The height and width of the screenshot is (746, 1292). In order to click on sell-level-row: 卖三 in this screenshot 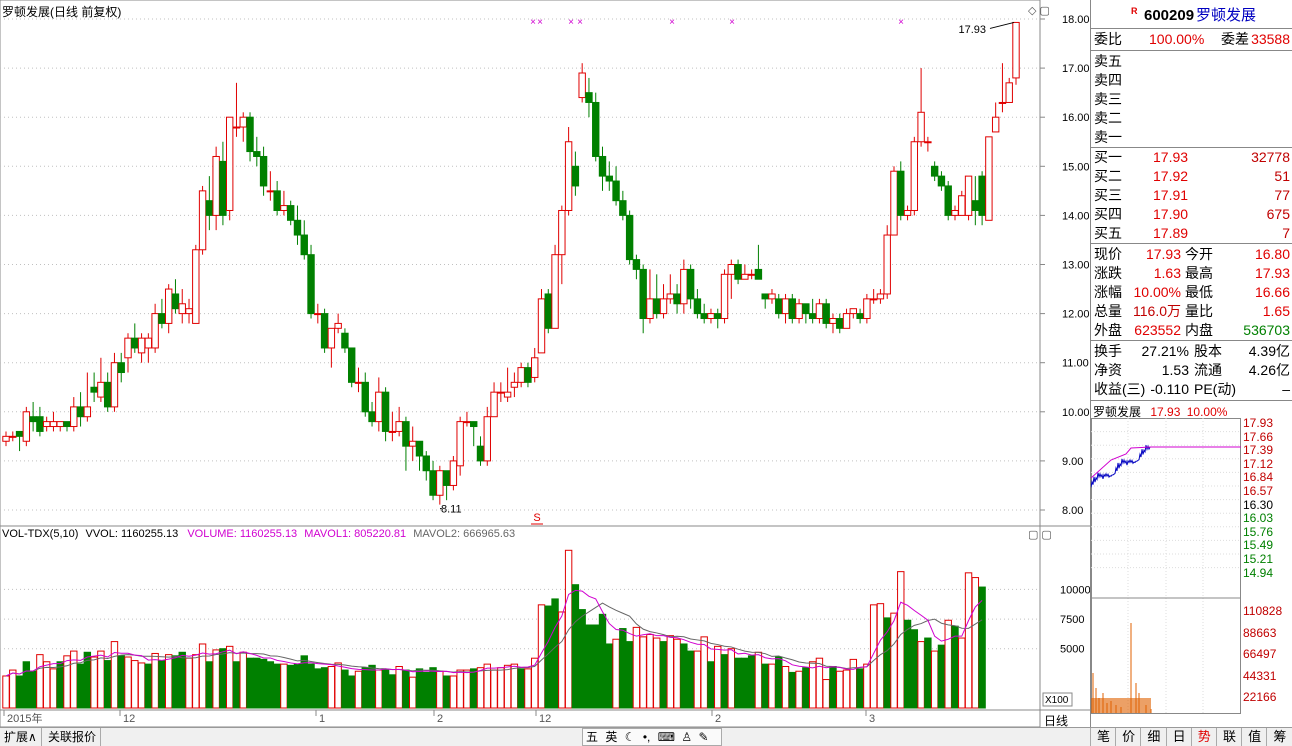, I will do `click(1191, 99)`.